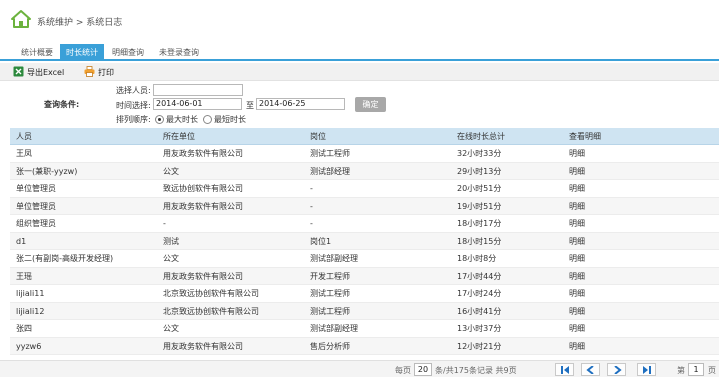  I want to click on date-to-separator: 至, so click(250, 105).